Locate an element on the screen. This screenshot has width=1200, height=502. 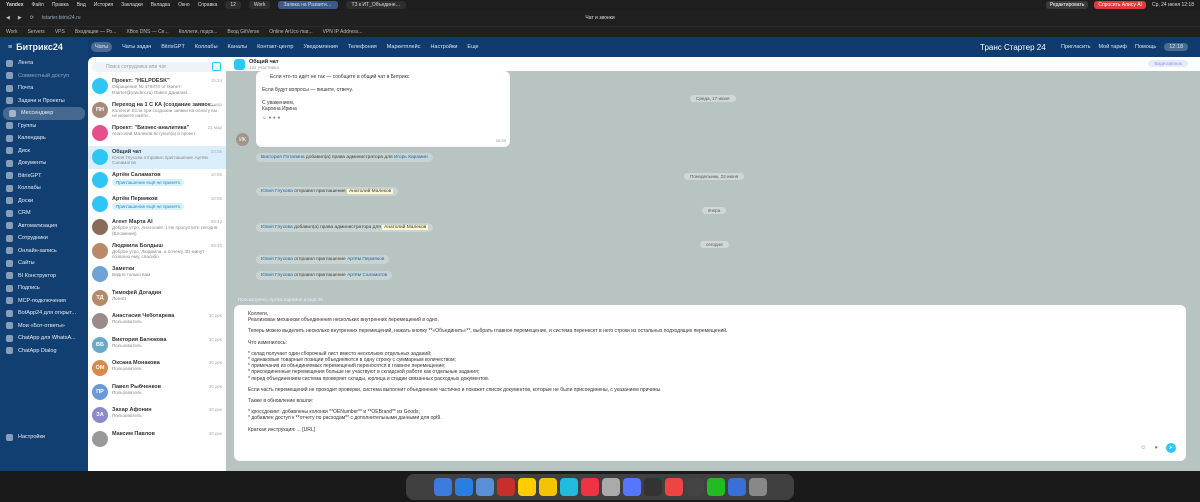
sidebar-item: Диск is located at coordinates (44, 151).